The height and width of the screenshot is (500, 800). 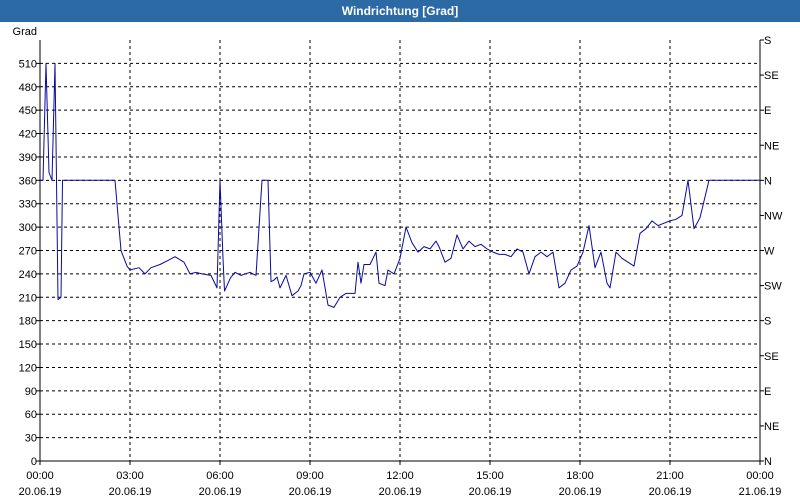 What do you see at coordinates (28, 298) in the screenshot?
I see `y-tick-label: 210` at bounding box center [28, 298].